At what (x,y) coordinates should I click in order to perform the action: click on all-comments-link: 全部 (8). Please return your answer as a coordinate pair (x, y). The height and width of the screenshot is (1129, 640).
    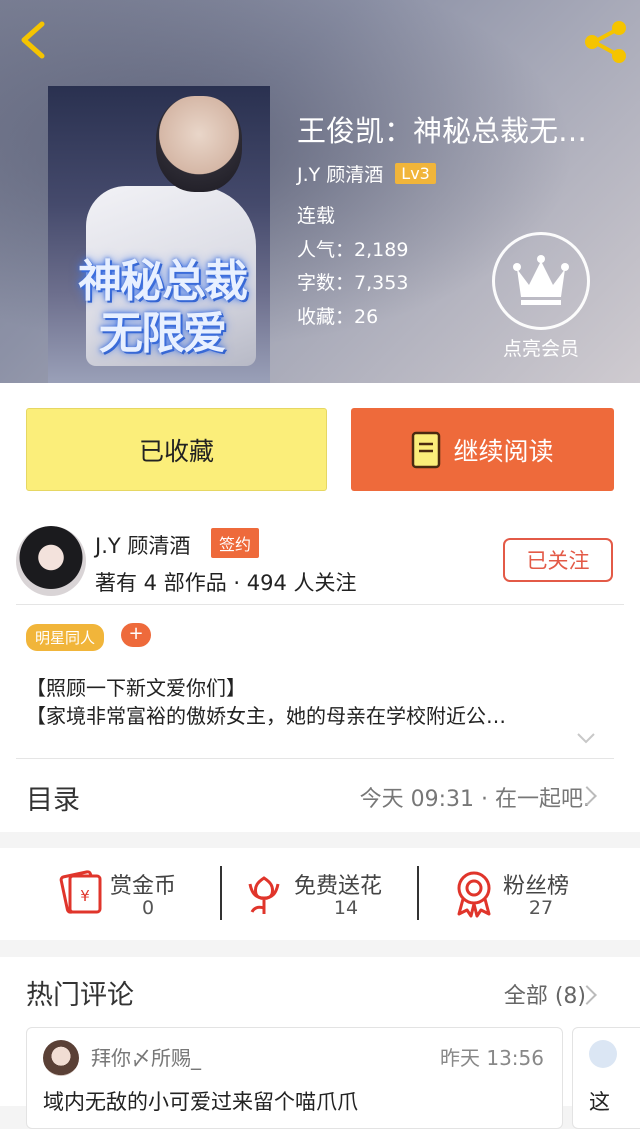
    Looking at the image, I should click on (545, 994).